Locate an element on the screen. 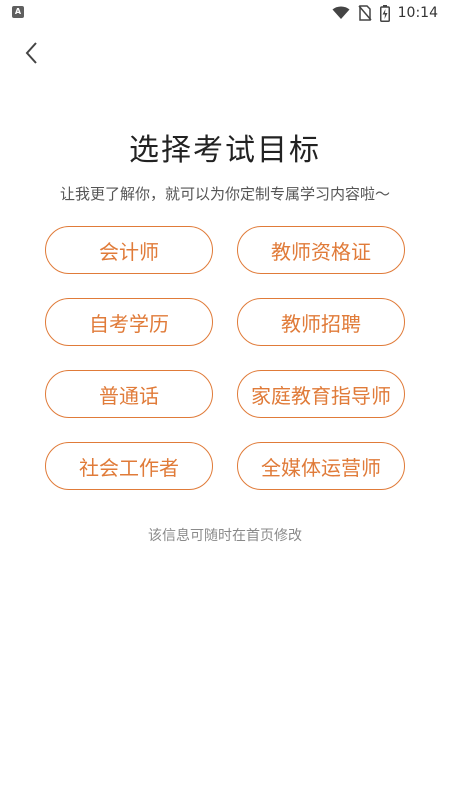 The height and width of the screenshot is (800, 450). option-accountant: 会计师 is located at coordinates (129, 250).